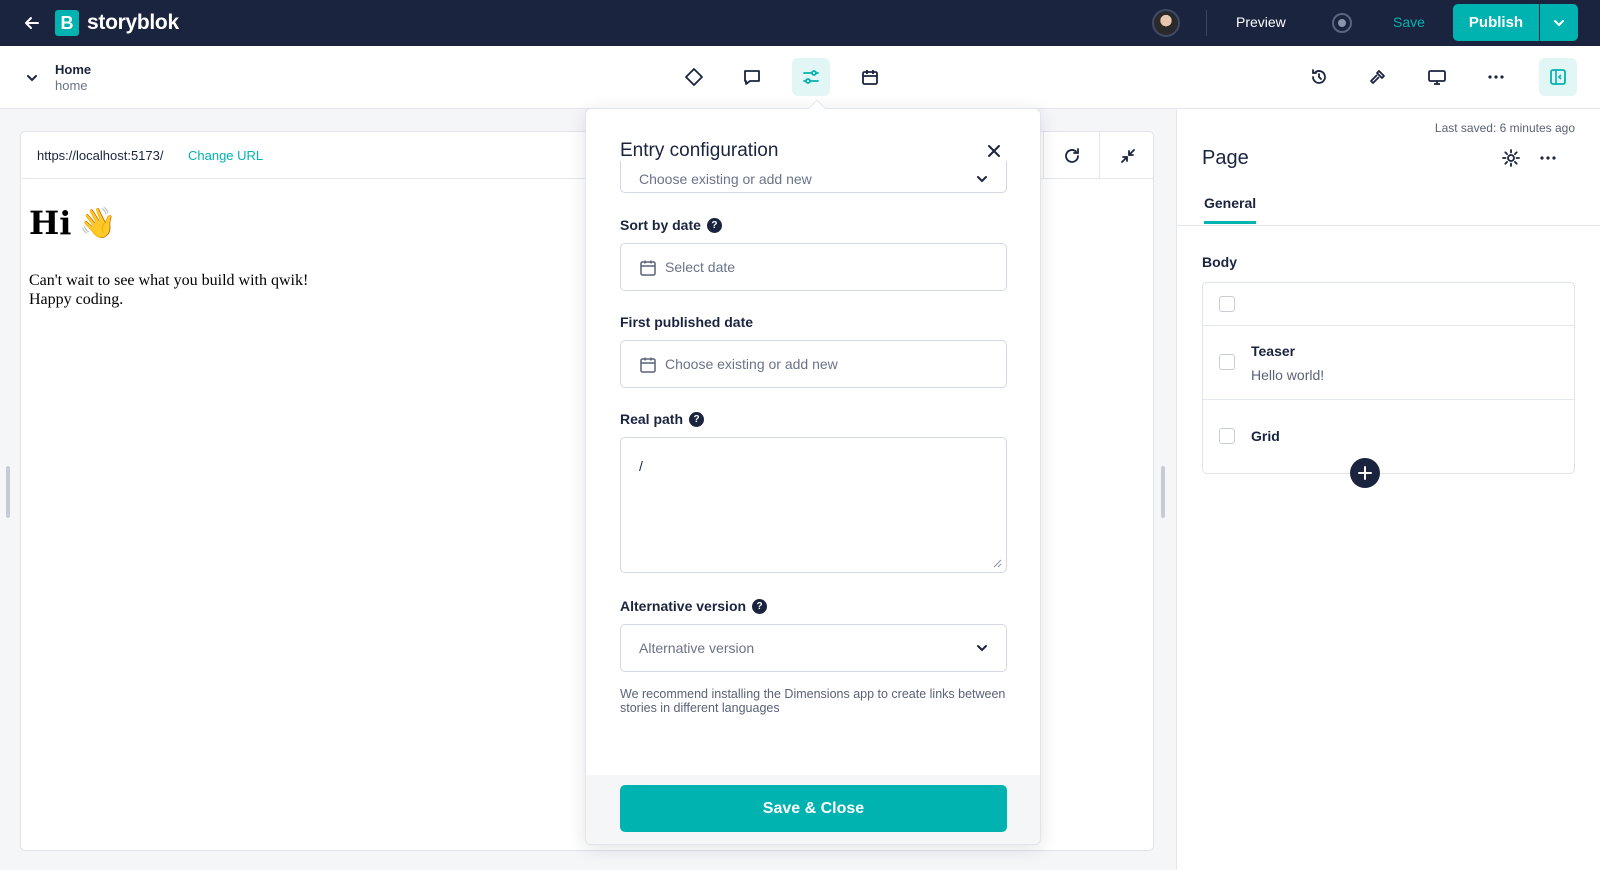  I want to click on dialog-title: Entry configuration, so click(699, 150).